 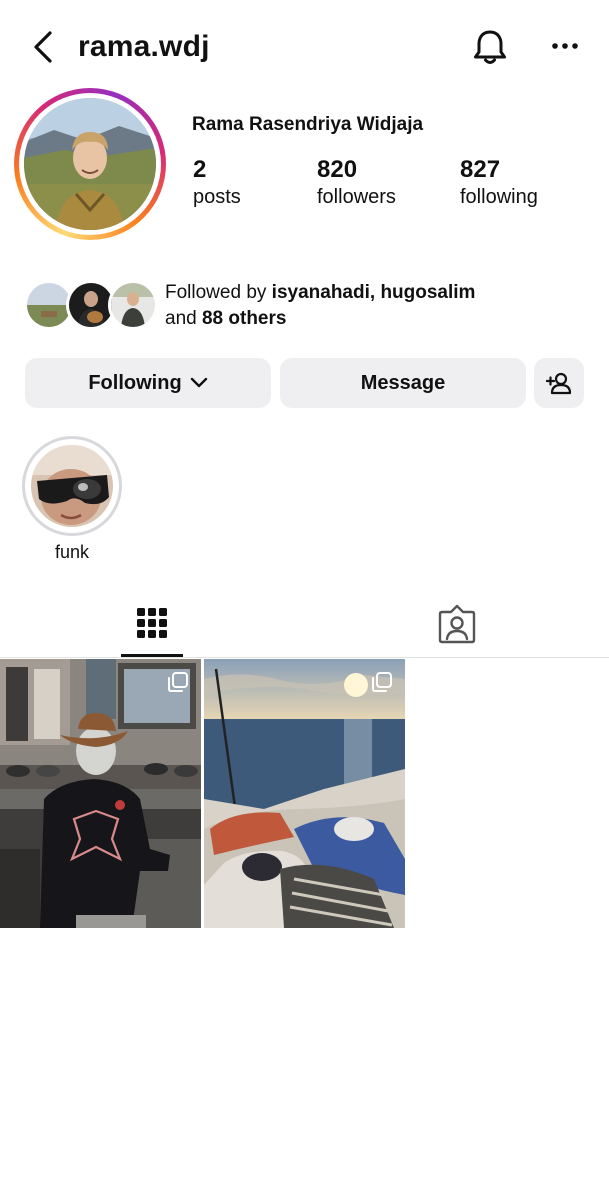 What do you see at coordinates (337, 169) in the screenshot?
I see `followers-count: 820` at bounding box center [337, 169].